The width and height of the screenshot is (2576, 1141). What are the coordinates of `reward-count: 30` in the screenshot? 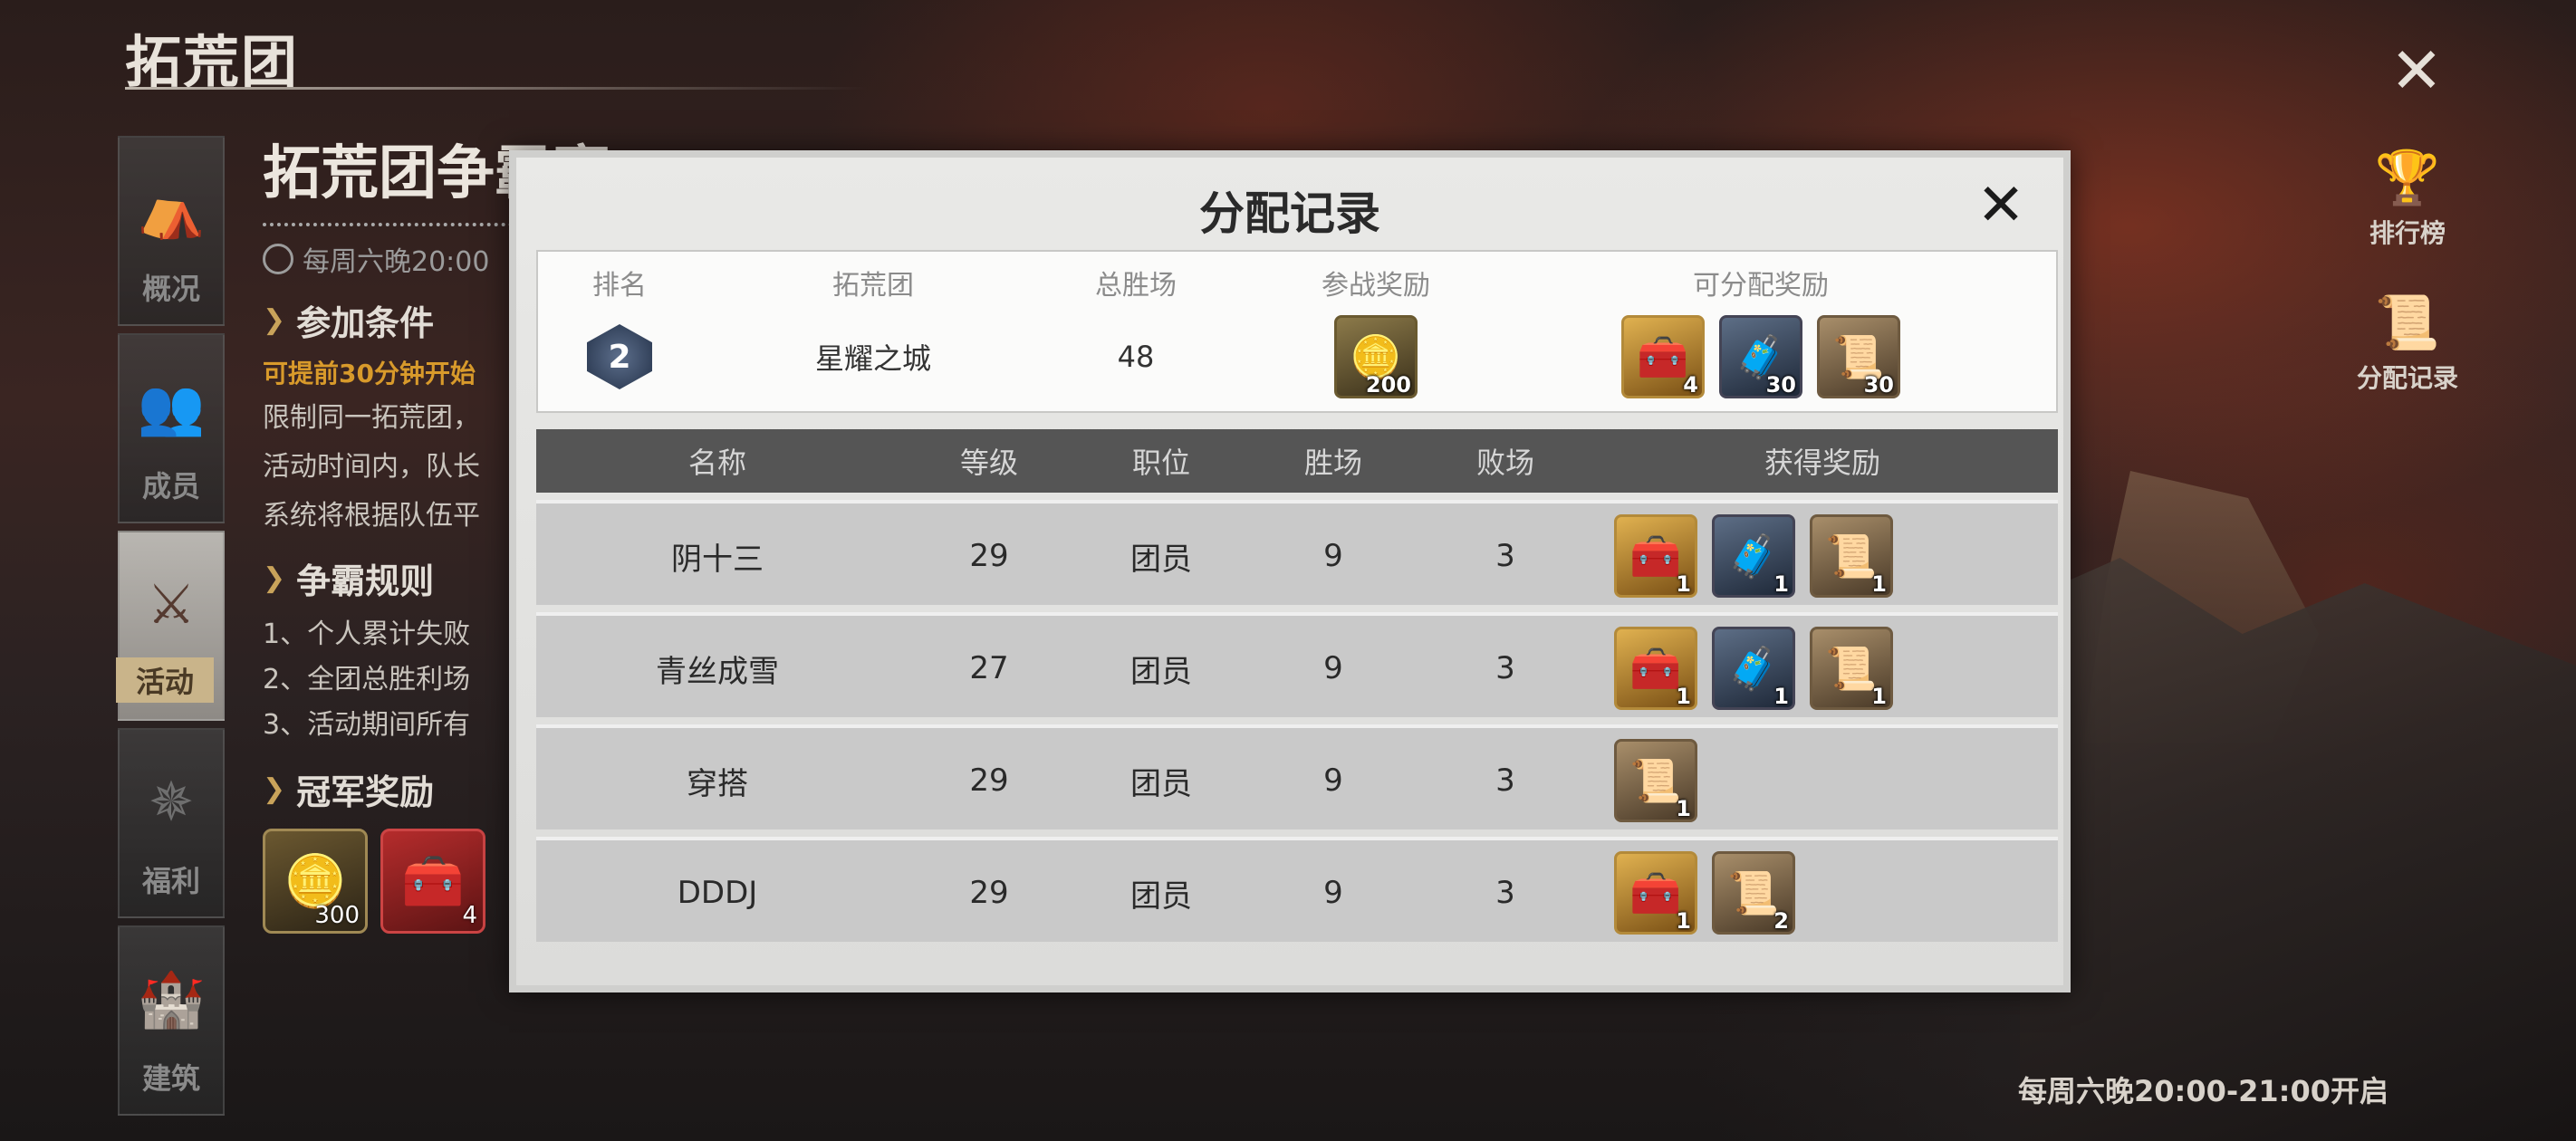 It's located at (1878, 385).